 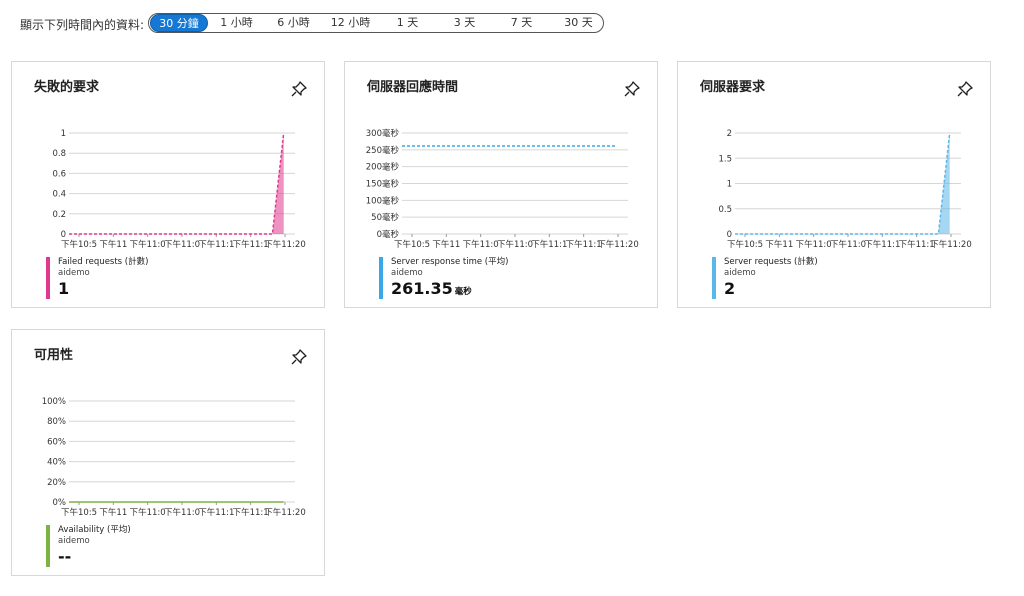 What do you see at coordinates (293, 23) in the screenshot?
I see `time-range-option-6h: 6 小時` at bounding box center [293, 23].